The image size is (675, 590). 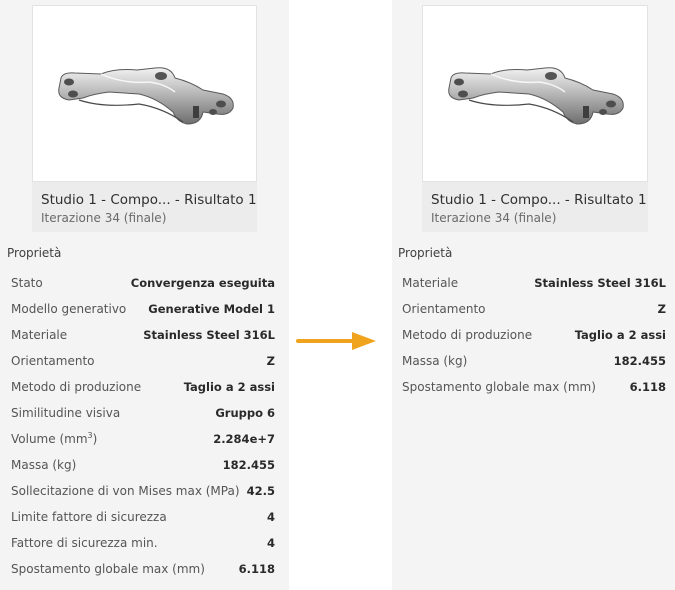 I want to click on property-value: 42.5, so click(x=260, y=491).